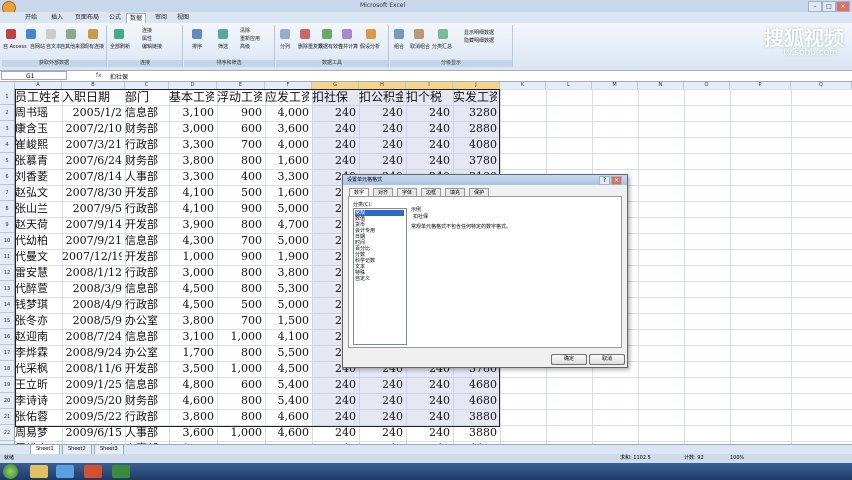 The height and width of the screenshot is (480, 852). Describe the element at coordinates (240, 337) in the screenshot. I see `table-cell: 1,000` at that location.